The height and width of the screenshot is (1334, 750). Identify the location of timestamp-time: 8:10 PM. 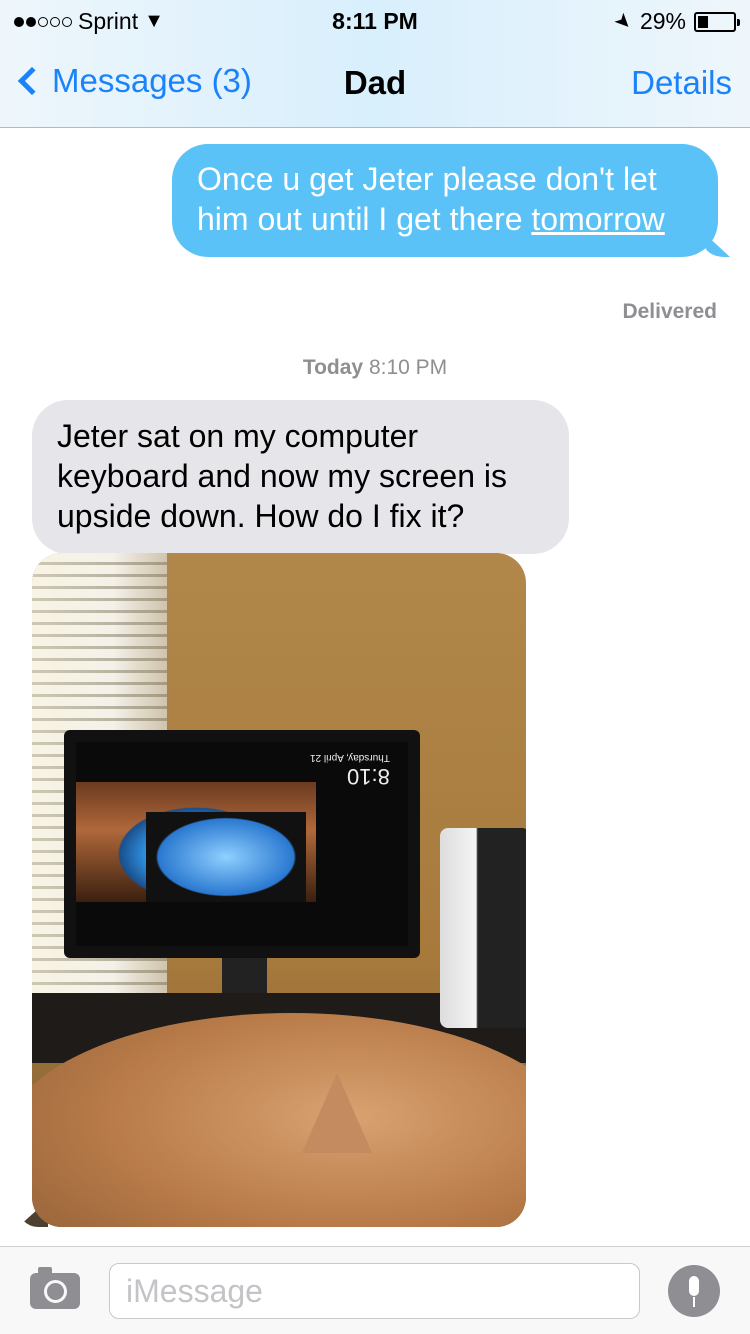
(408, 367).